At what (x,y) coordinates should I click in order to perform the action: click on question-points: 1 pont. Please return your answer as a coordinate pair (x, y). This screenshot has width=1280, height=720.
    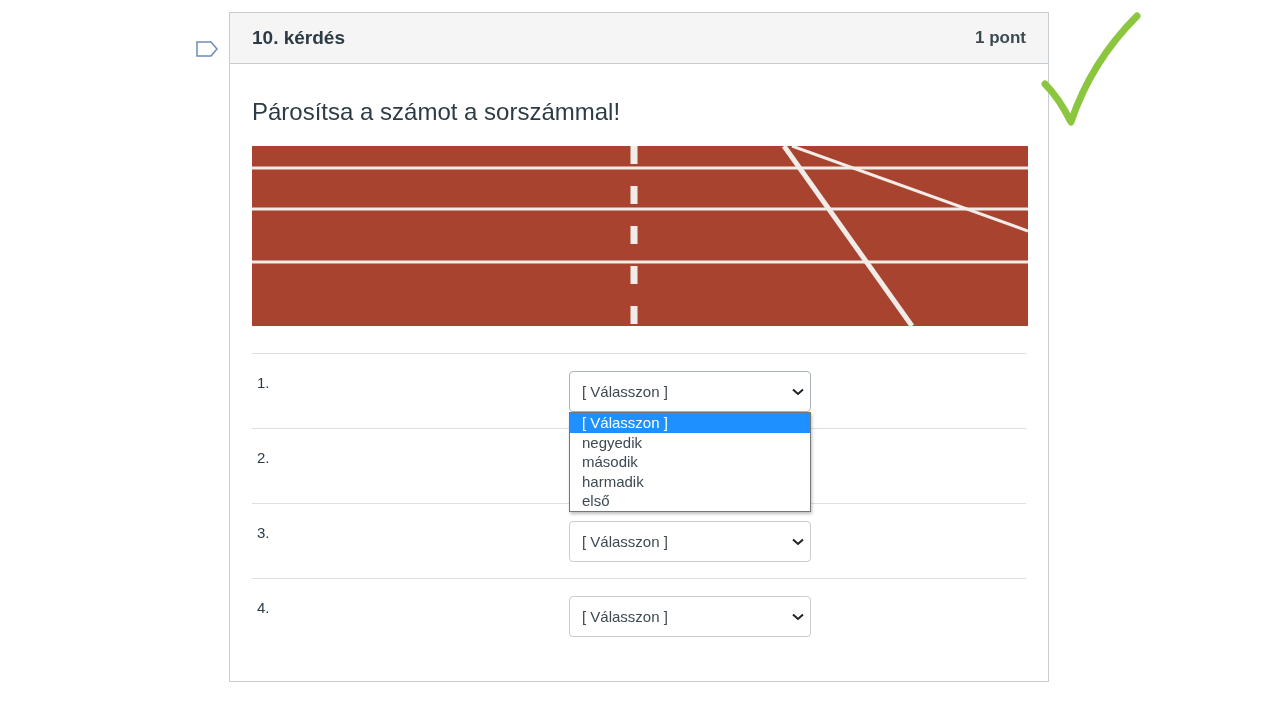
    Looking at the image, I should click on (1000, 38).